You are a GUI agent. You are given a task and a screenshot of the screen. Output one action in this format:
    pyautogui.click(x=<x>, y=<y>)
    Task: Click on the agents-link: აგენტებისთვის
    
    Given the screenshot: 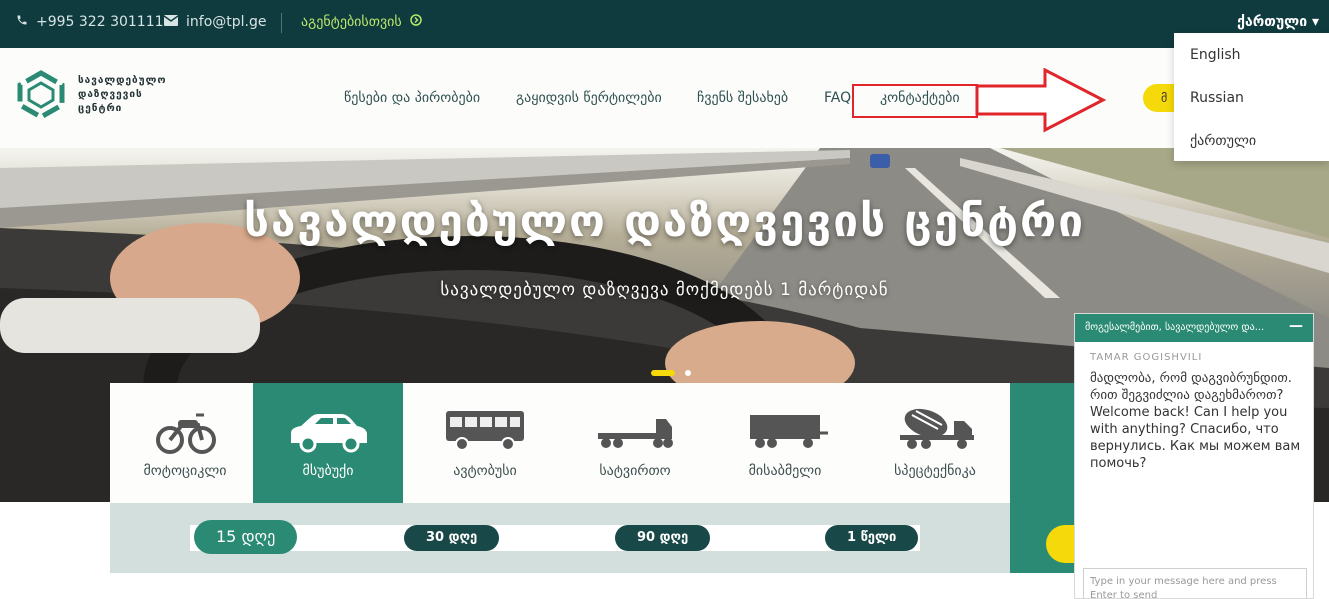 What is the action you would take?
    pyautogui.click(x=361, y=22)
    